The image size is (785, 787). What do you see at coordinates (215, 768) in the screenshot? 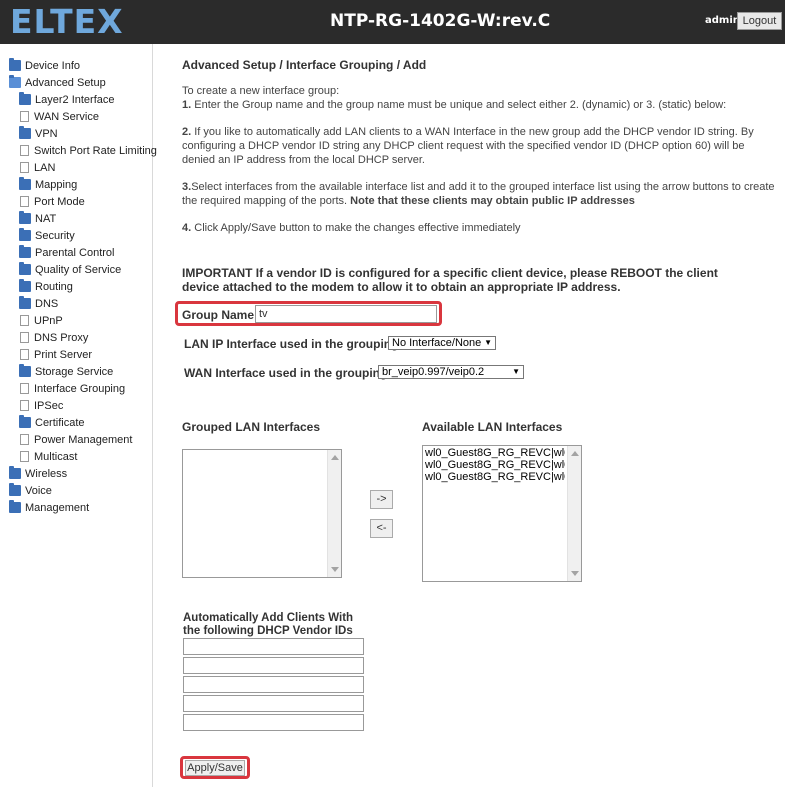
I see `apply-save-button: Apply/Save` at bounding box center [215, 768].